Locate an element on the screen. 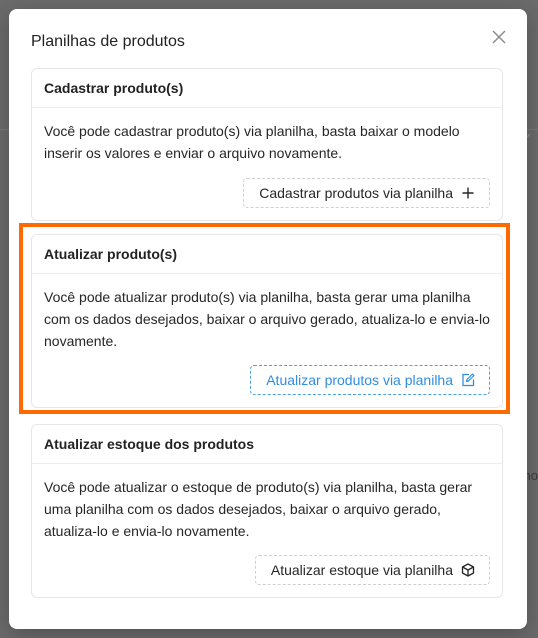  box-icon is located at coordinates (468, 570).